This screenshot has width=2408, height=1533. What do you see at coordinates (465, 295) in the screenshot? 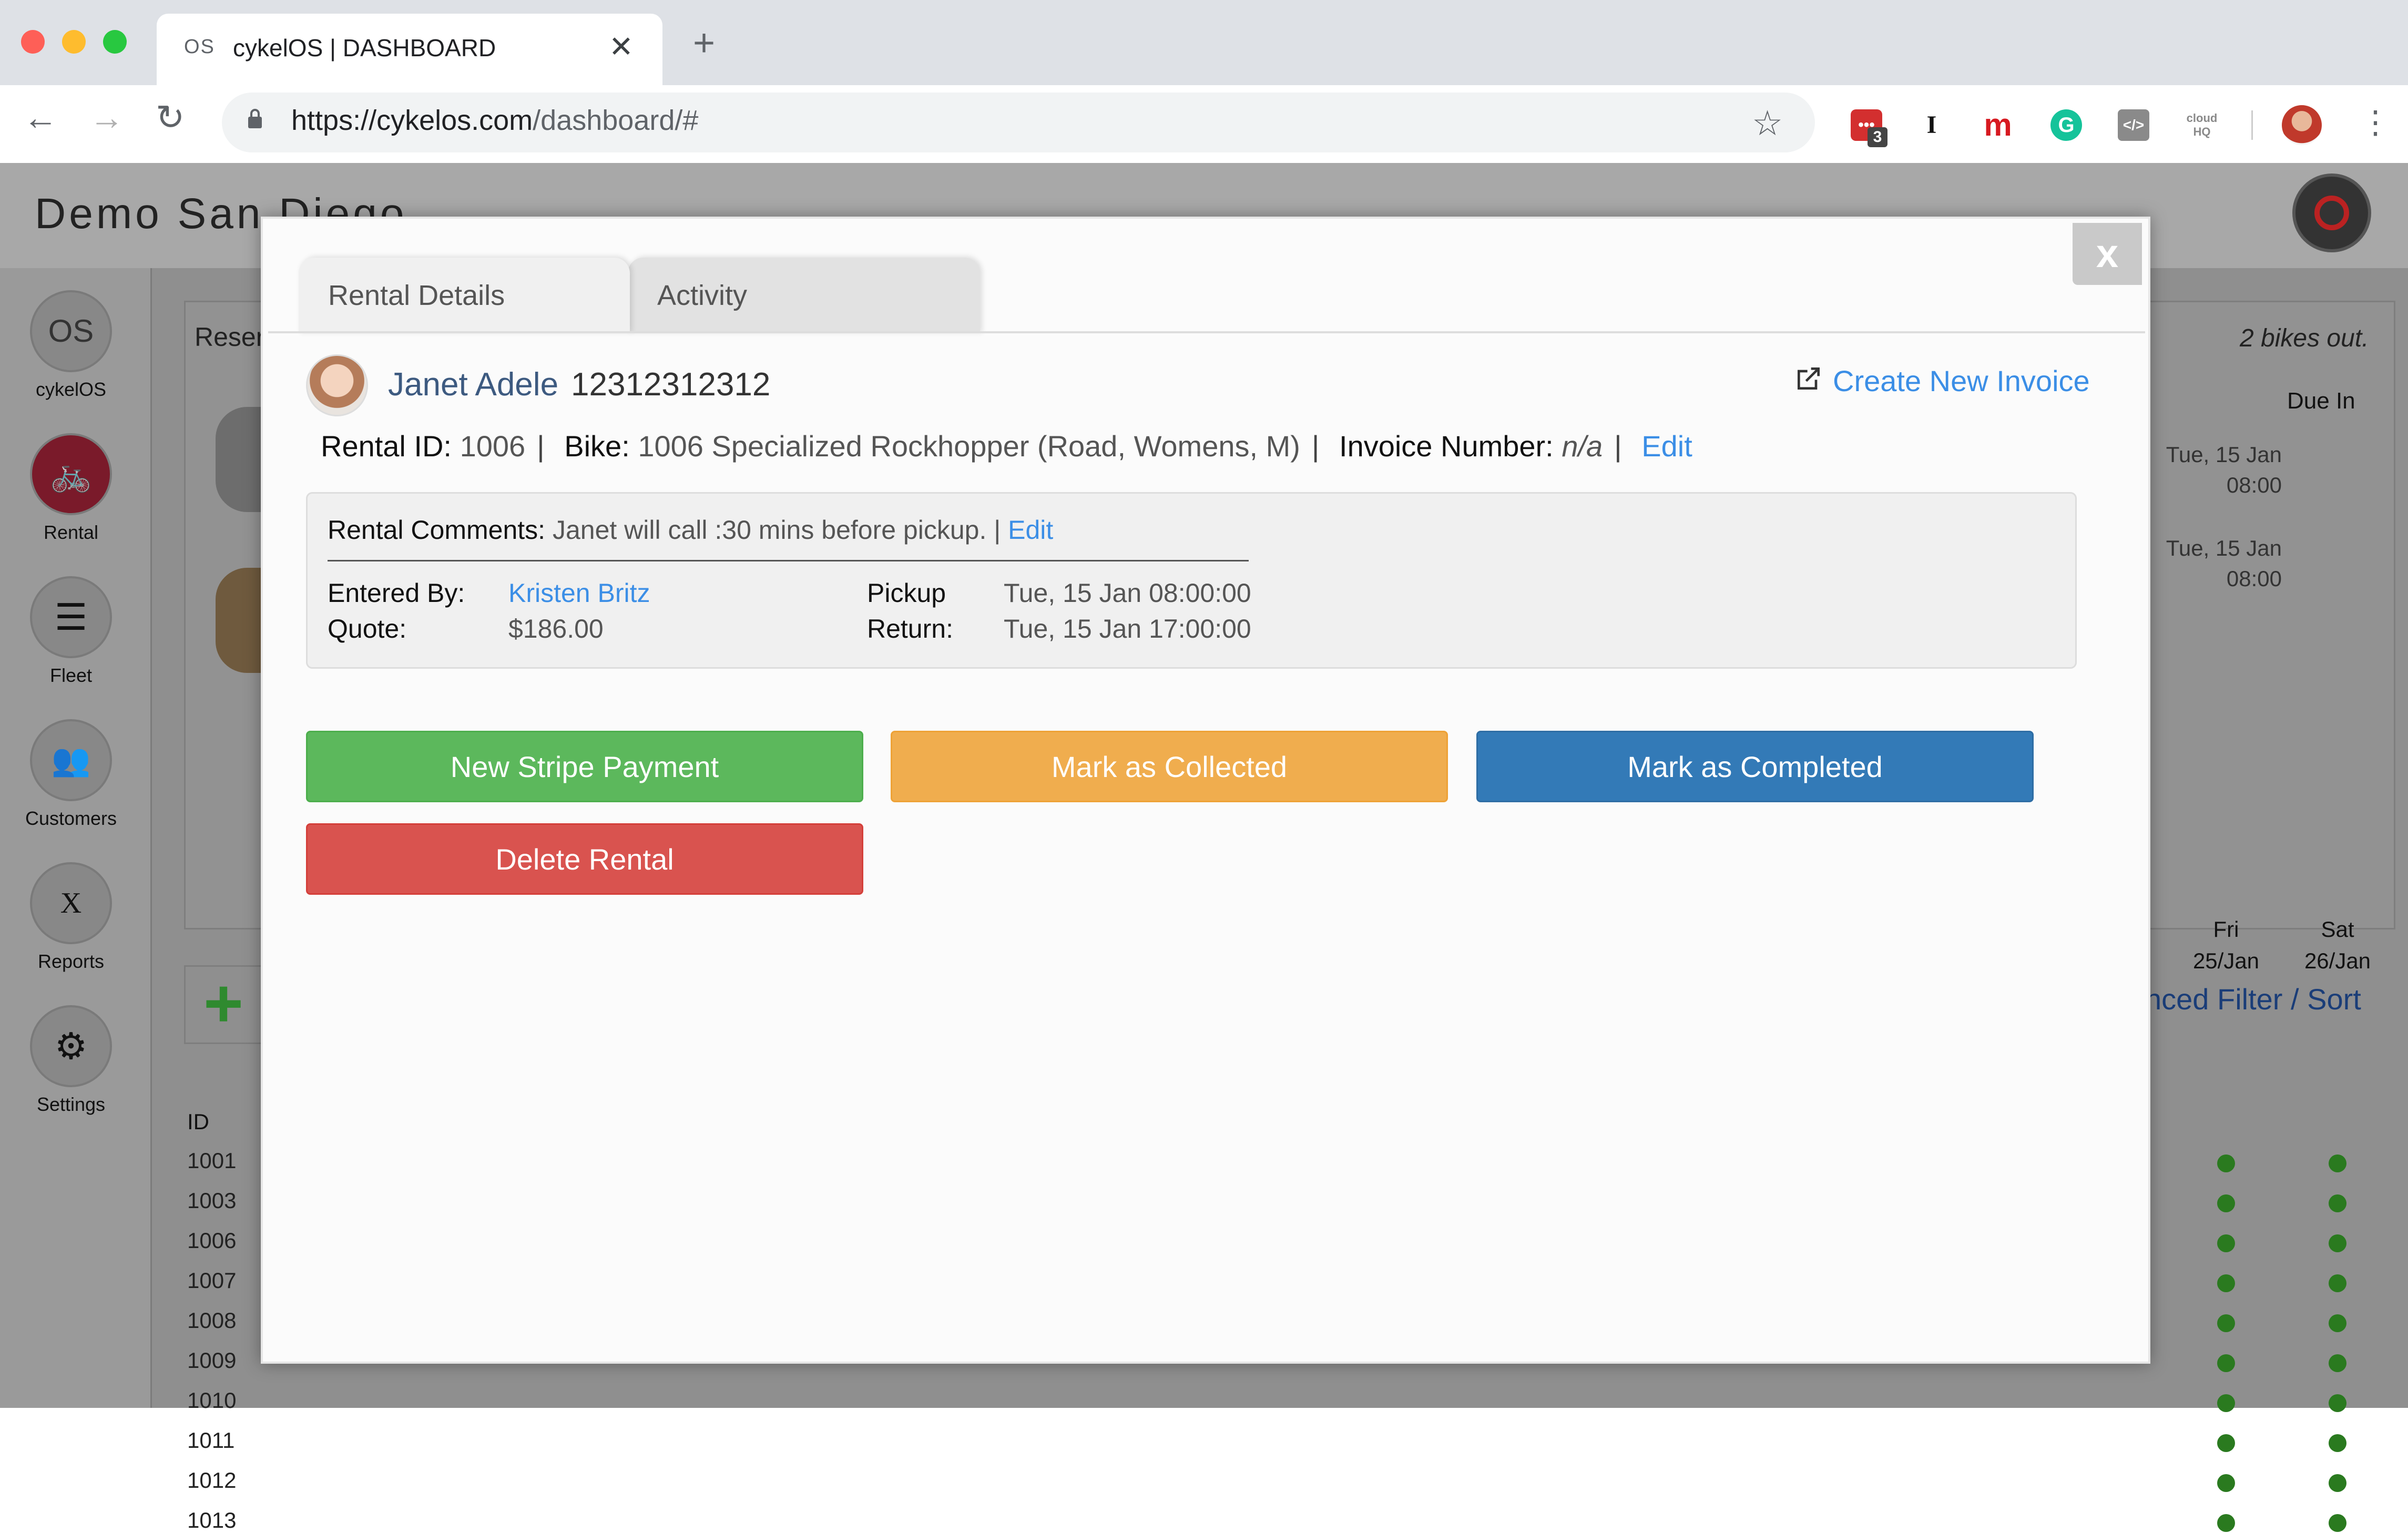
I see `tab-rental-details: Rental Details` at bounding box center [465, 295].